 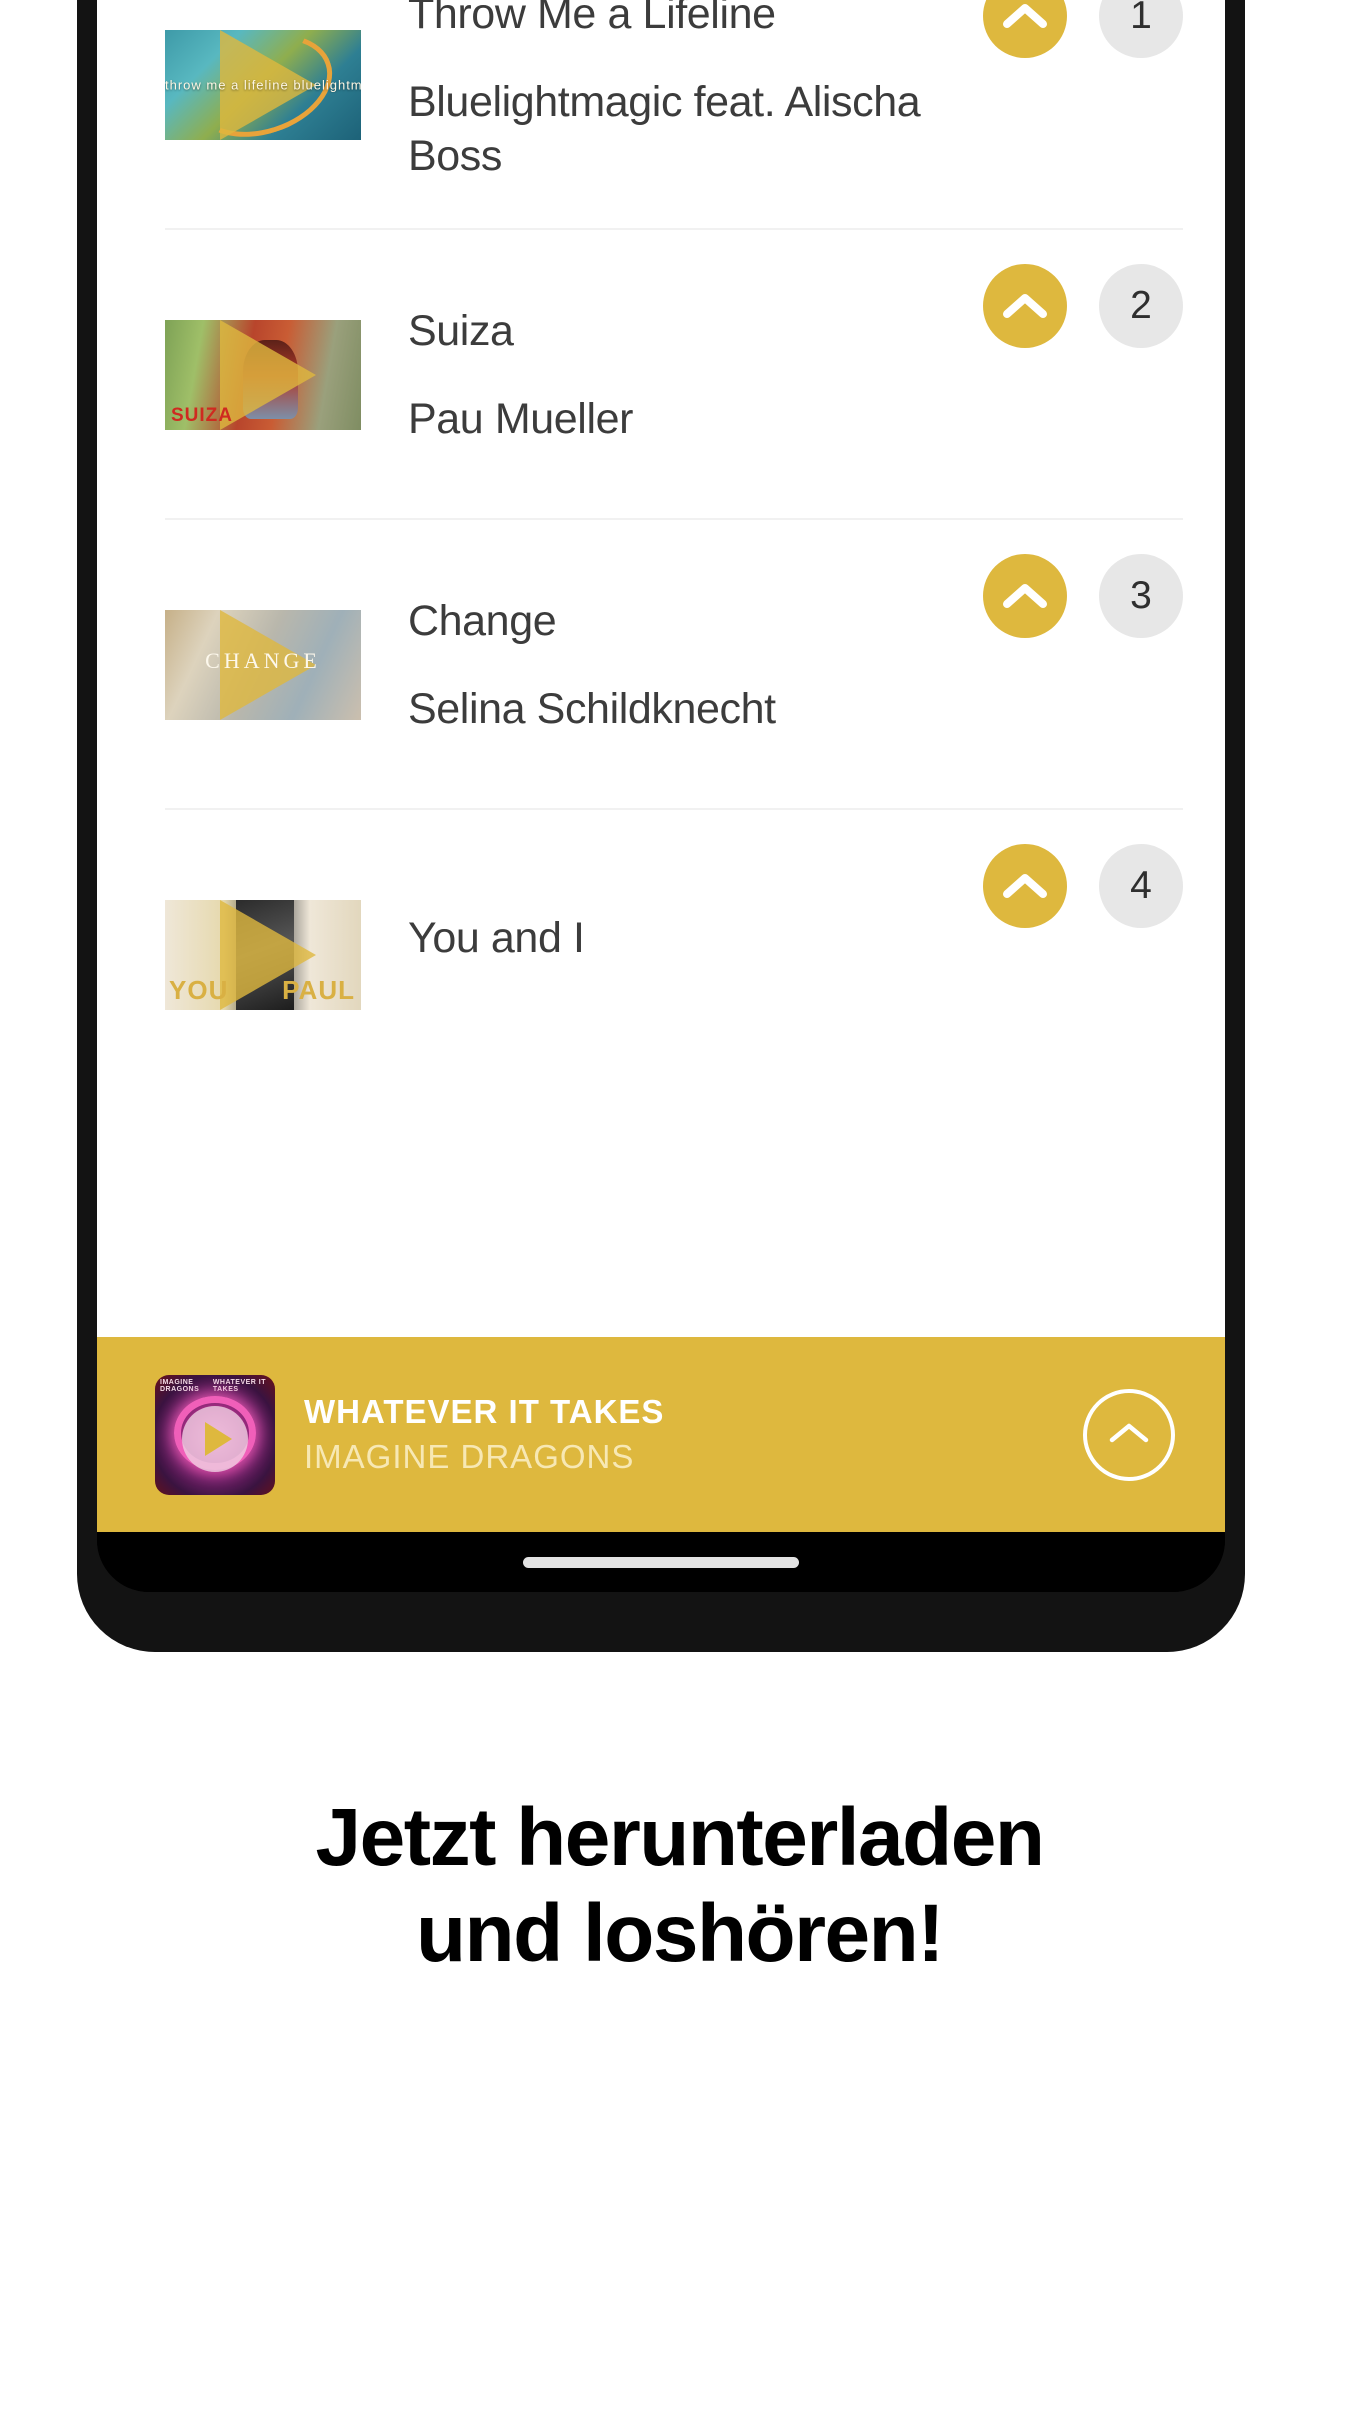 What do you see at coordinates (202, 415) in the screenshot?
I see `album-art-caption: SUIZA` at bounding box center [202, 415].